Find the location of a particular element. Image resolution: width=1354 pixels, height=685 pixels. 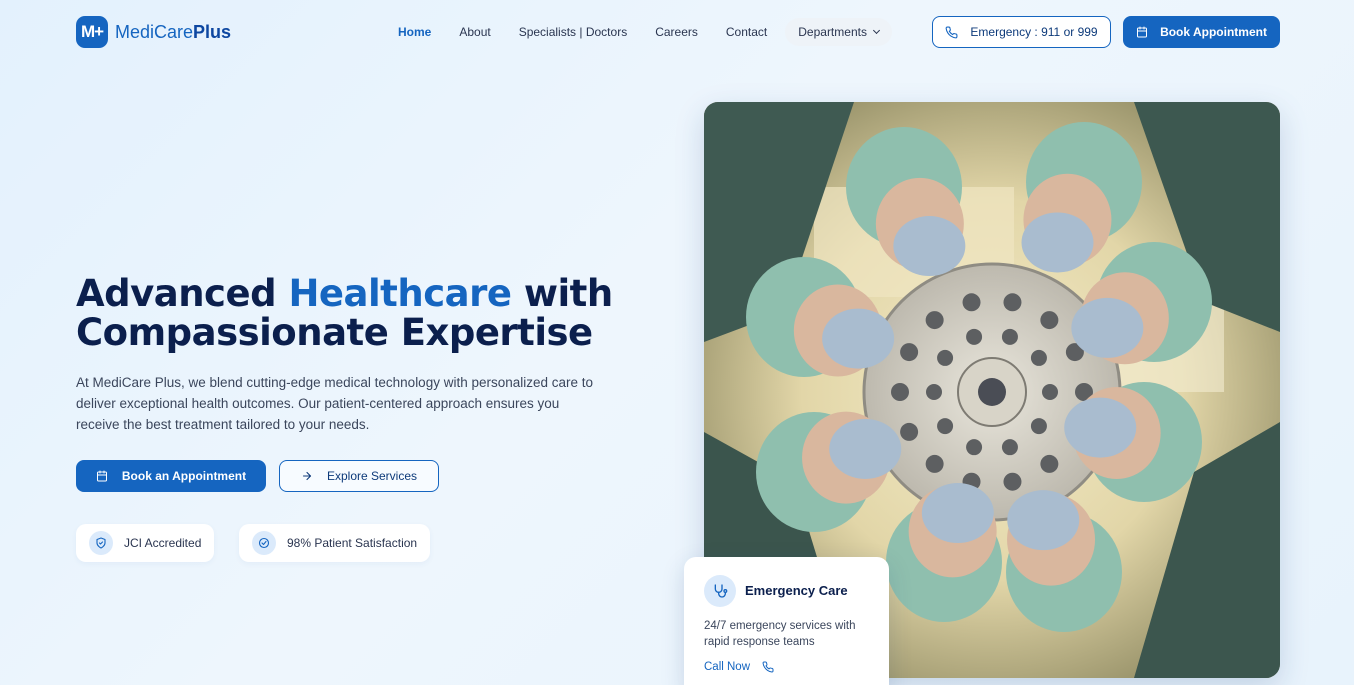

book-appointment-button: Book Appointment is located at coordinates (1201, 32).